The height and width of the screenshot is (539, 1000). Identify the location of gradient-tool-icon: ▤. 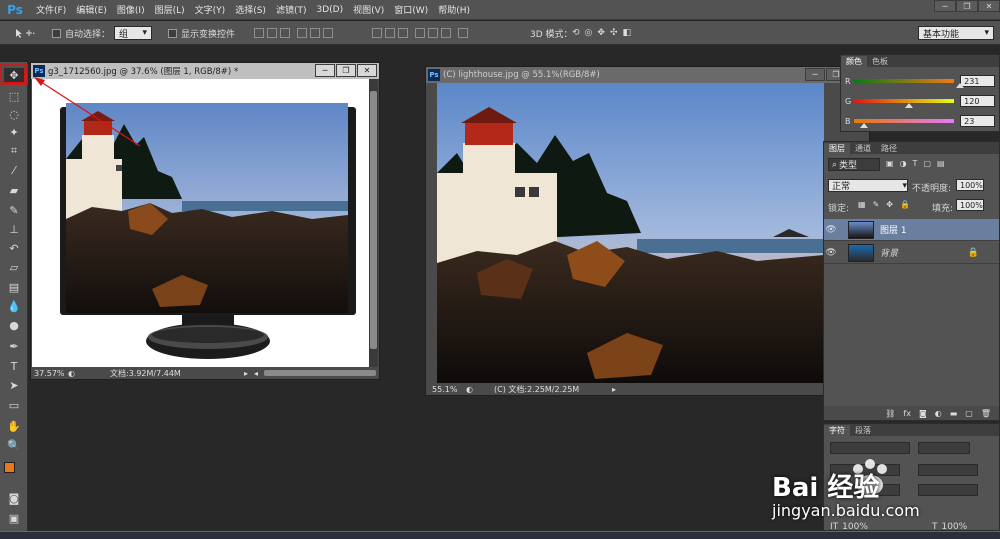
(14, 287).